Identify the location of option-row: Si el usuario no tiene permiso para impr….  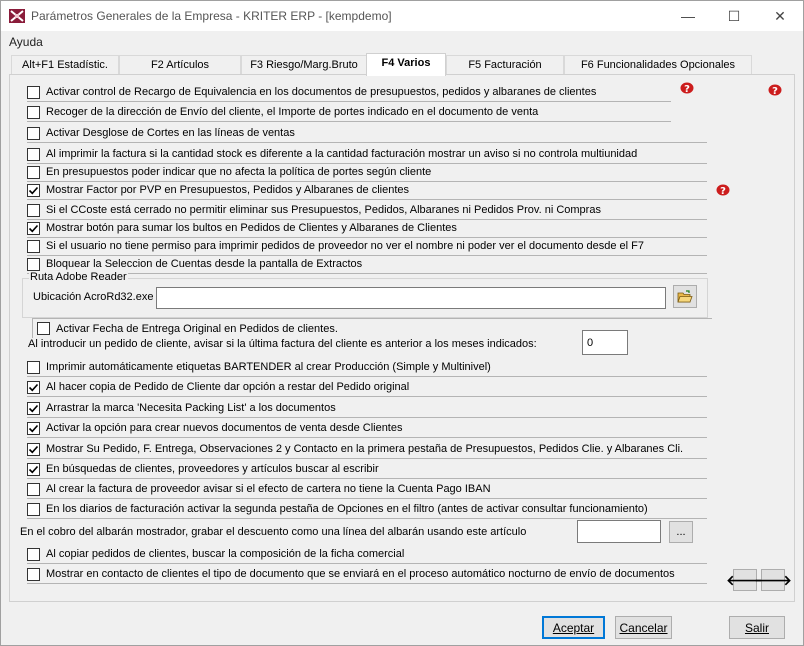
(367, 246).